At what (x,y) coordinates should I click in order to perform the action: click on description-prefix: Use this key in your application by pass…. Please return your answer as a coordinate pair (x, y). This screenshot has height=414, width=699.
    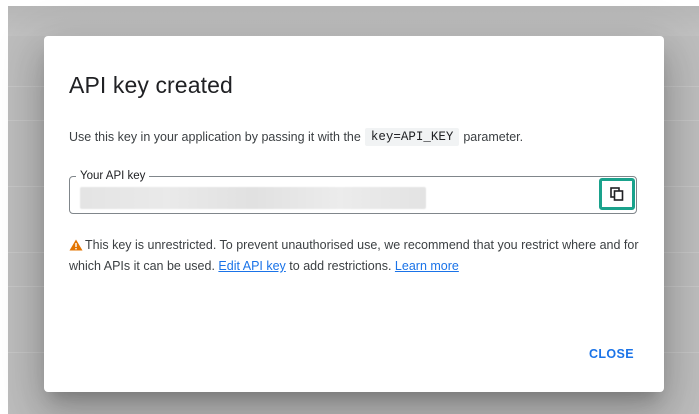
    Looking at the image, I should click on (215, 137).